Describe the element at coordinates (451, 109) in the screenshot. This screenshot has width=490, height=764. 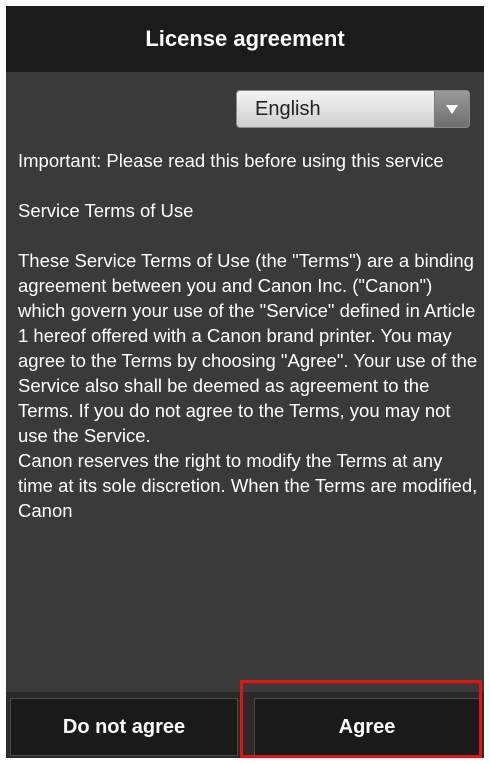
I see `chevron-down-icon` at that location.